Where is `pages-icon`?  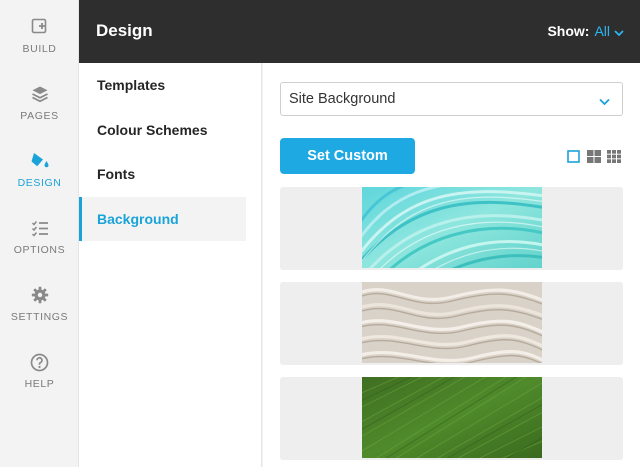
pages-icon is located at coordinates (40, 94).